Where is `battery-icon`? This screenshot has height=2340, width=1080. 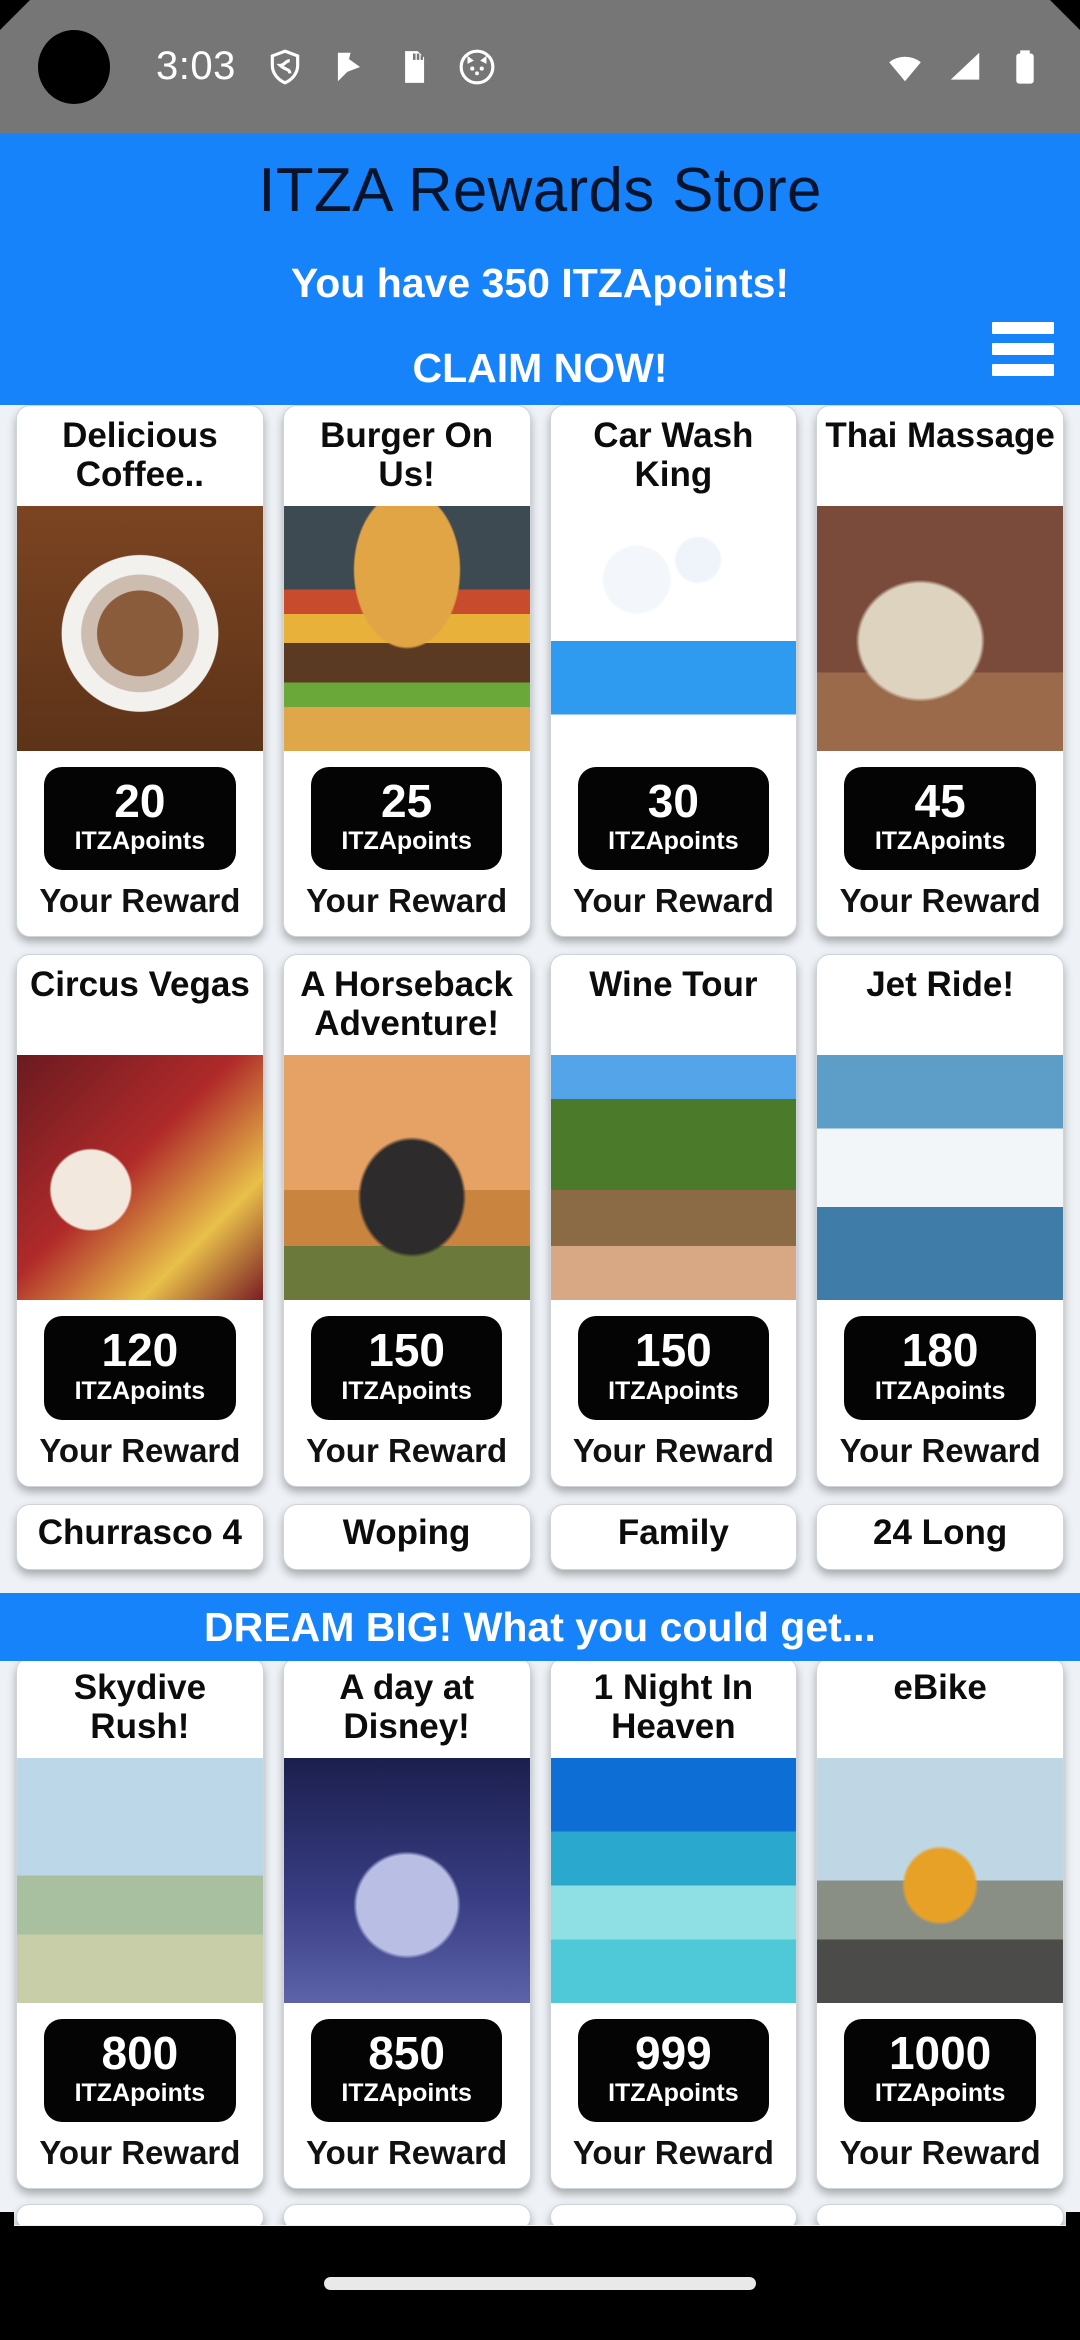
battery-icon is located at coordinates (1025, 66).